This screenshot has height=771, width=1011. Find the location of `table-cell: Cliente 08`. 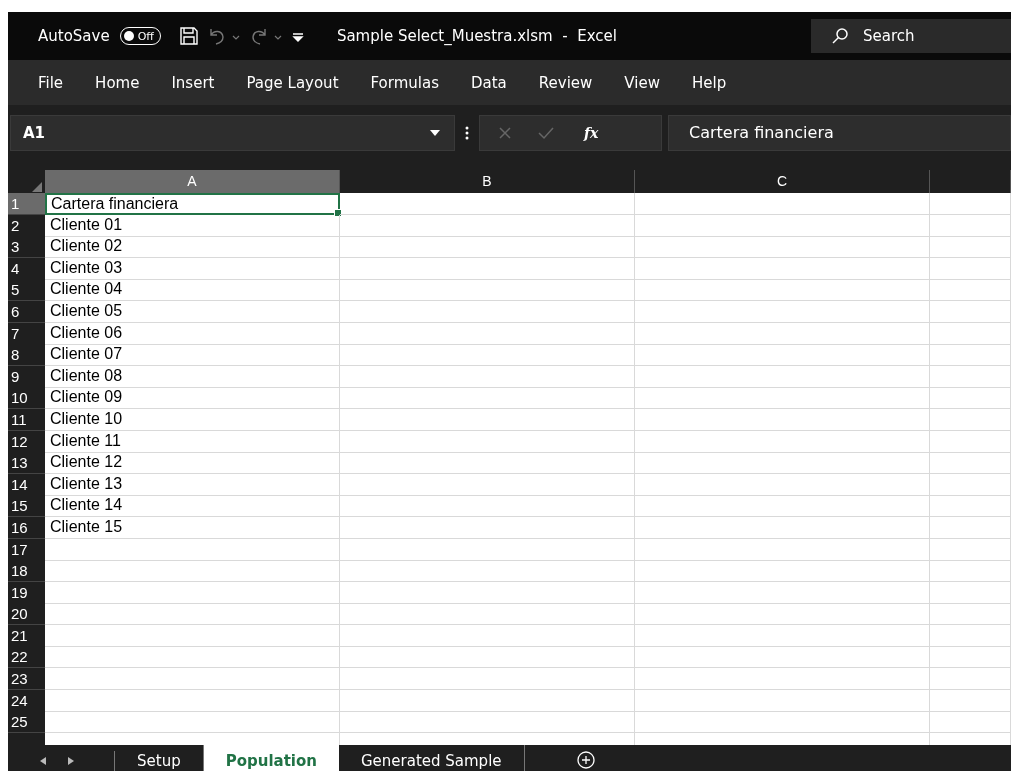

table-cell: Cliente 08 is located at coordinates (192, 376).